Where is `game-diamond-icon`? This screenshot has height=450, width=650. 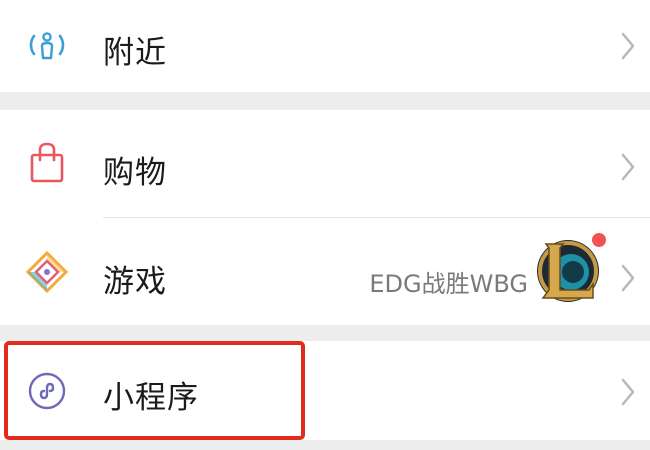 game-diamond-icon is located at coordinates (47, 272).